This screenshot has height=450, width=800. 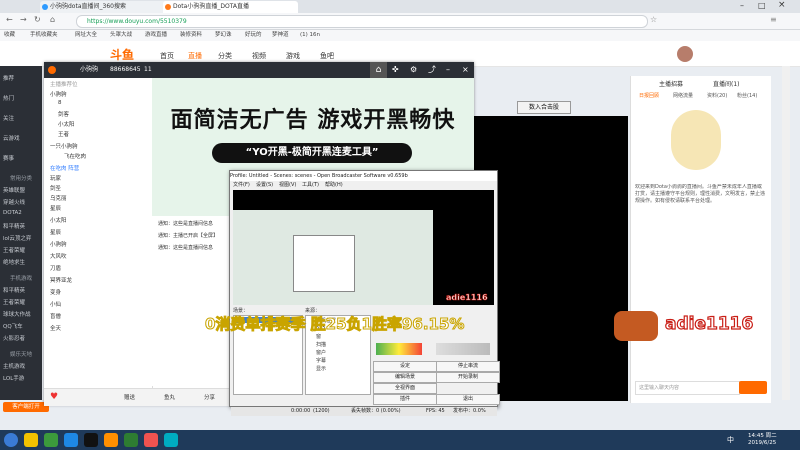 I want to click on right-tab: 直播间(1), so click(x=726, y=83).